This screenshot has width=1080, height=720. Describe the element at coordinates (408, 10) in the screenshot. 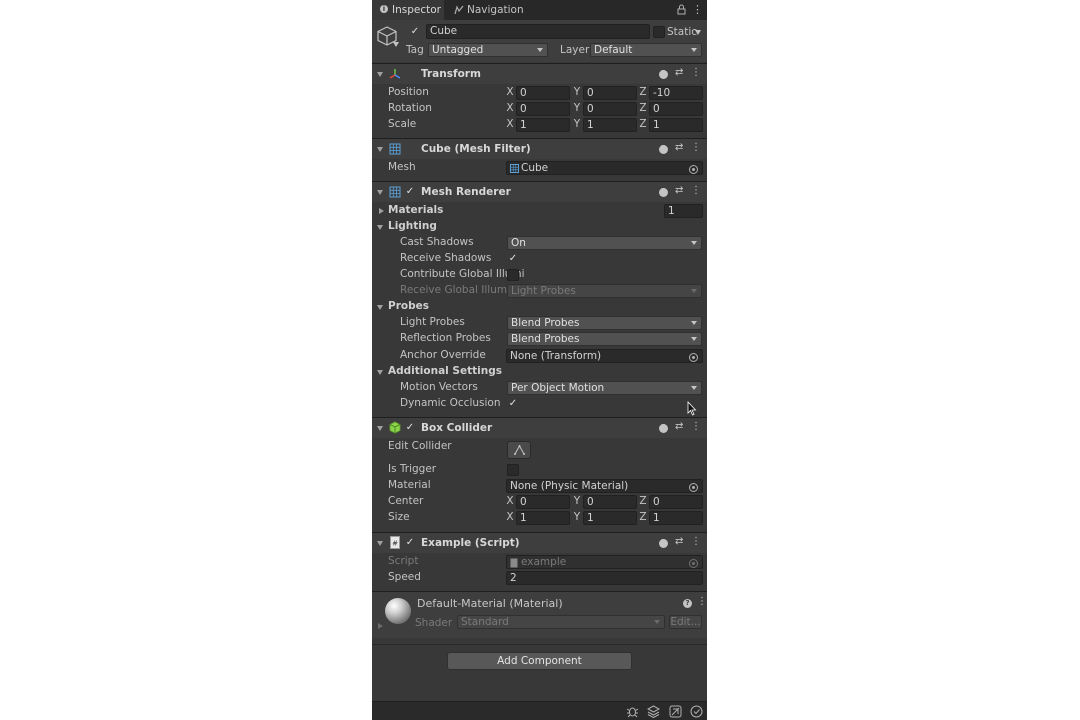

I see `tab-inspector: i Inspector` at that location.